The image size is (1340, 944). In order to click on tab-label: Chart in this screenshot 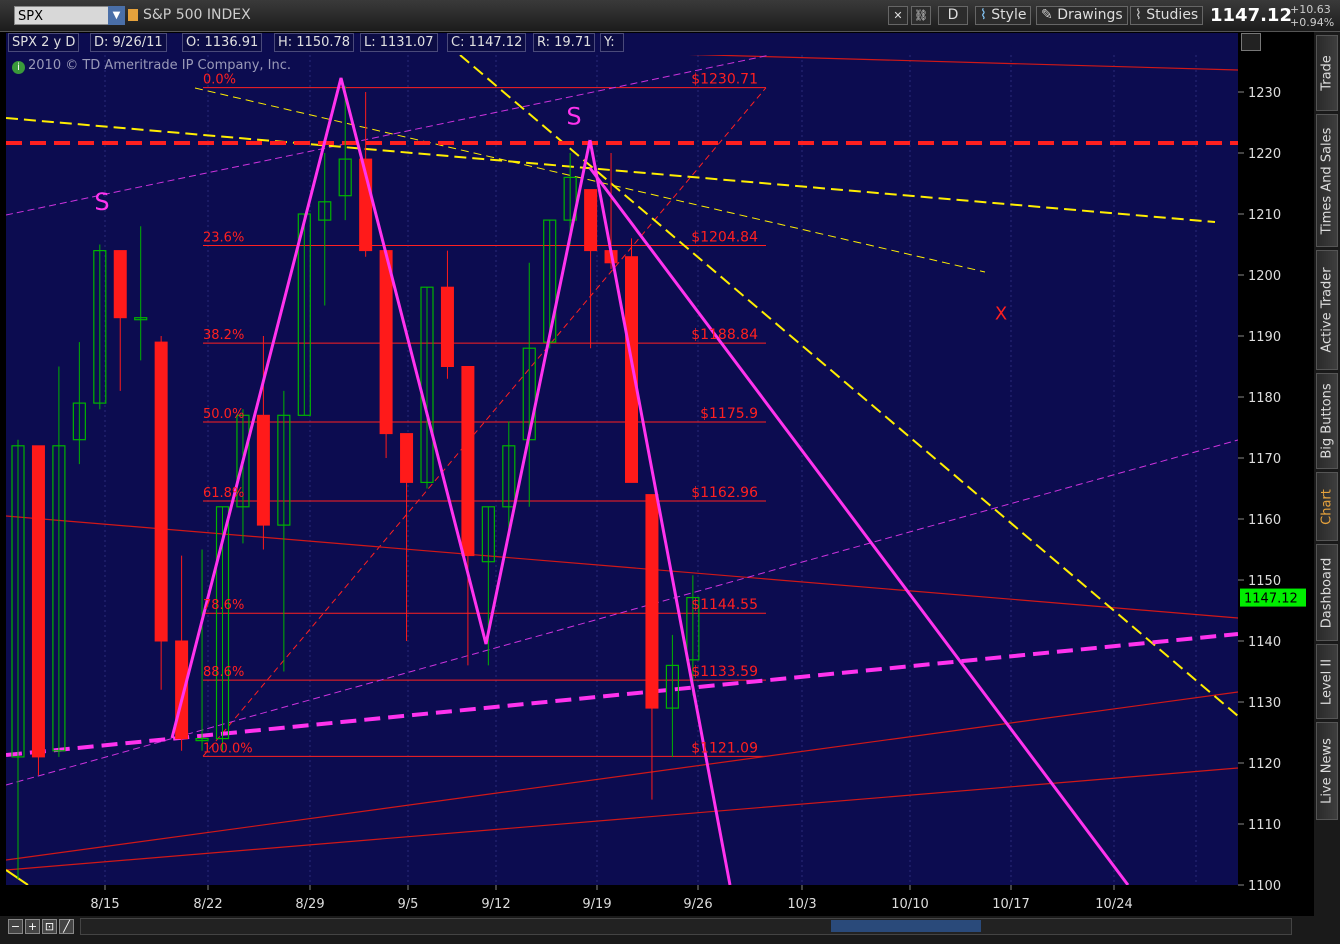, I will do `click(1327, 506)`.